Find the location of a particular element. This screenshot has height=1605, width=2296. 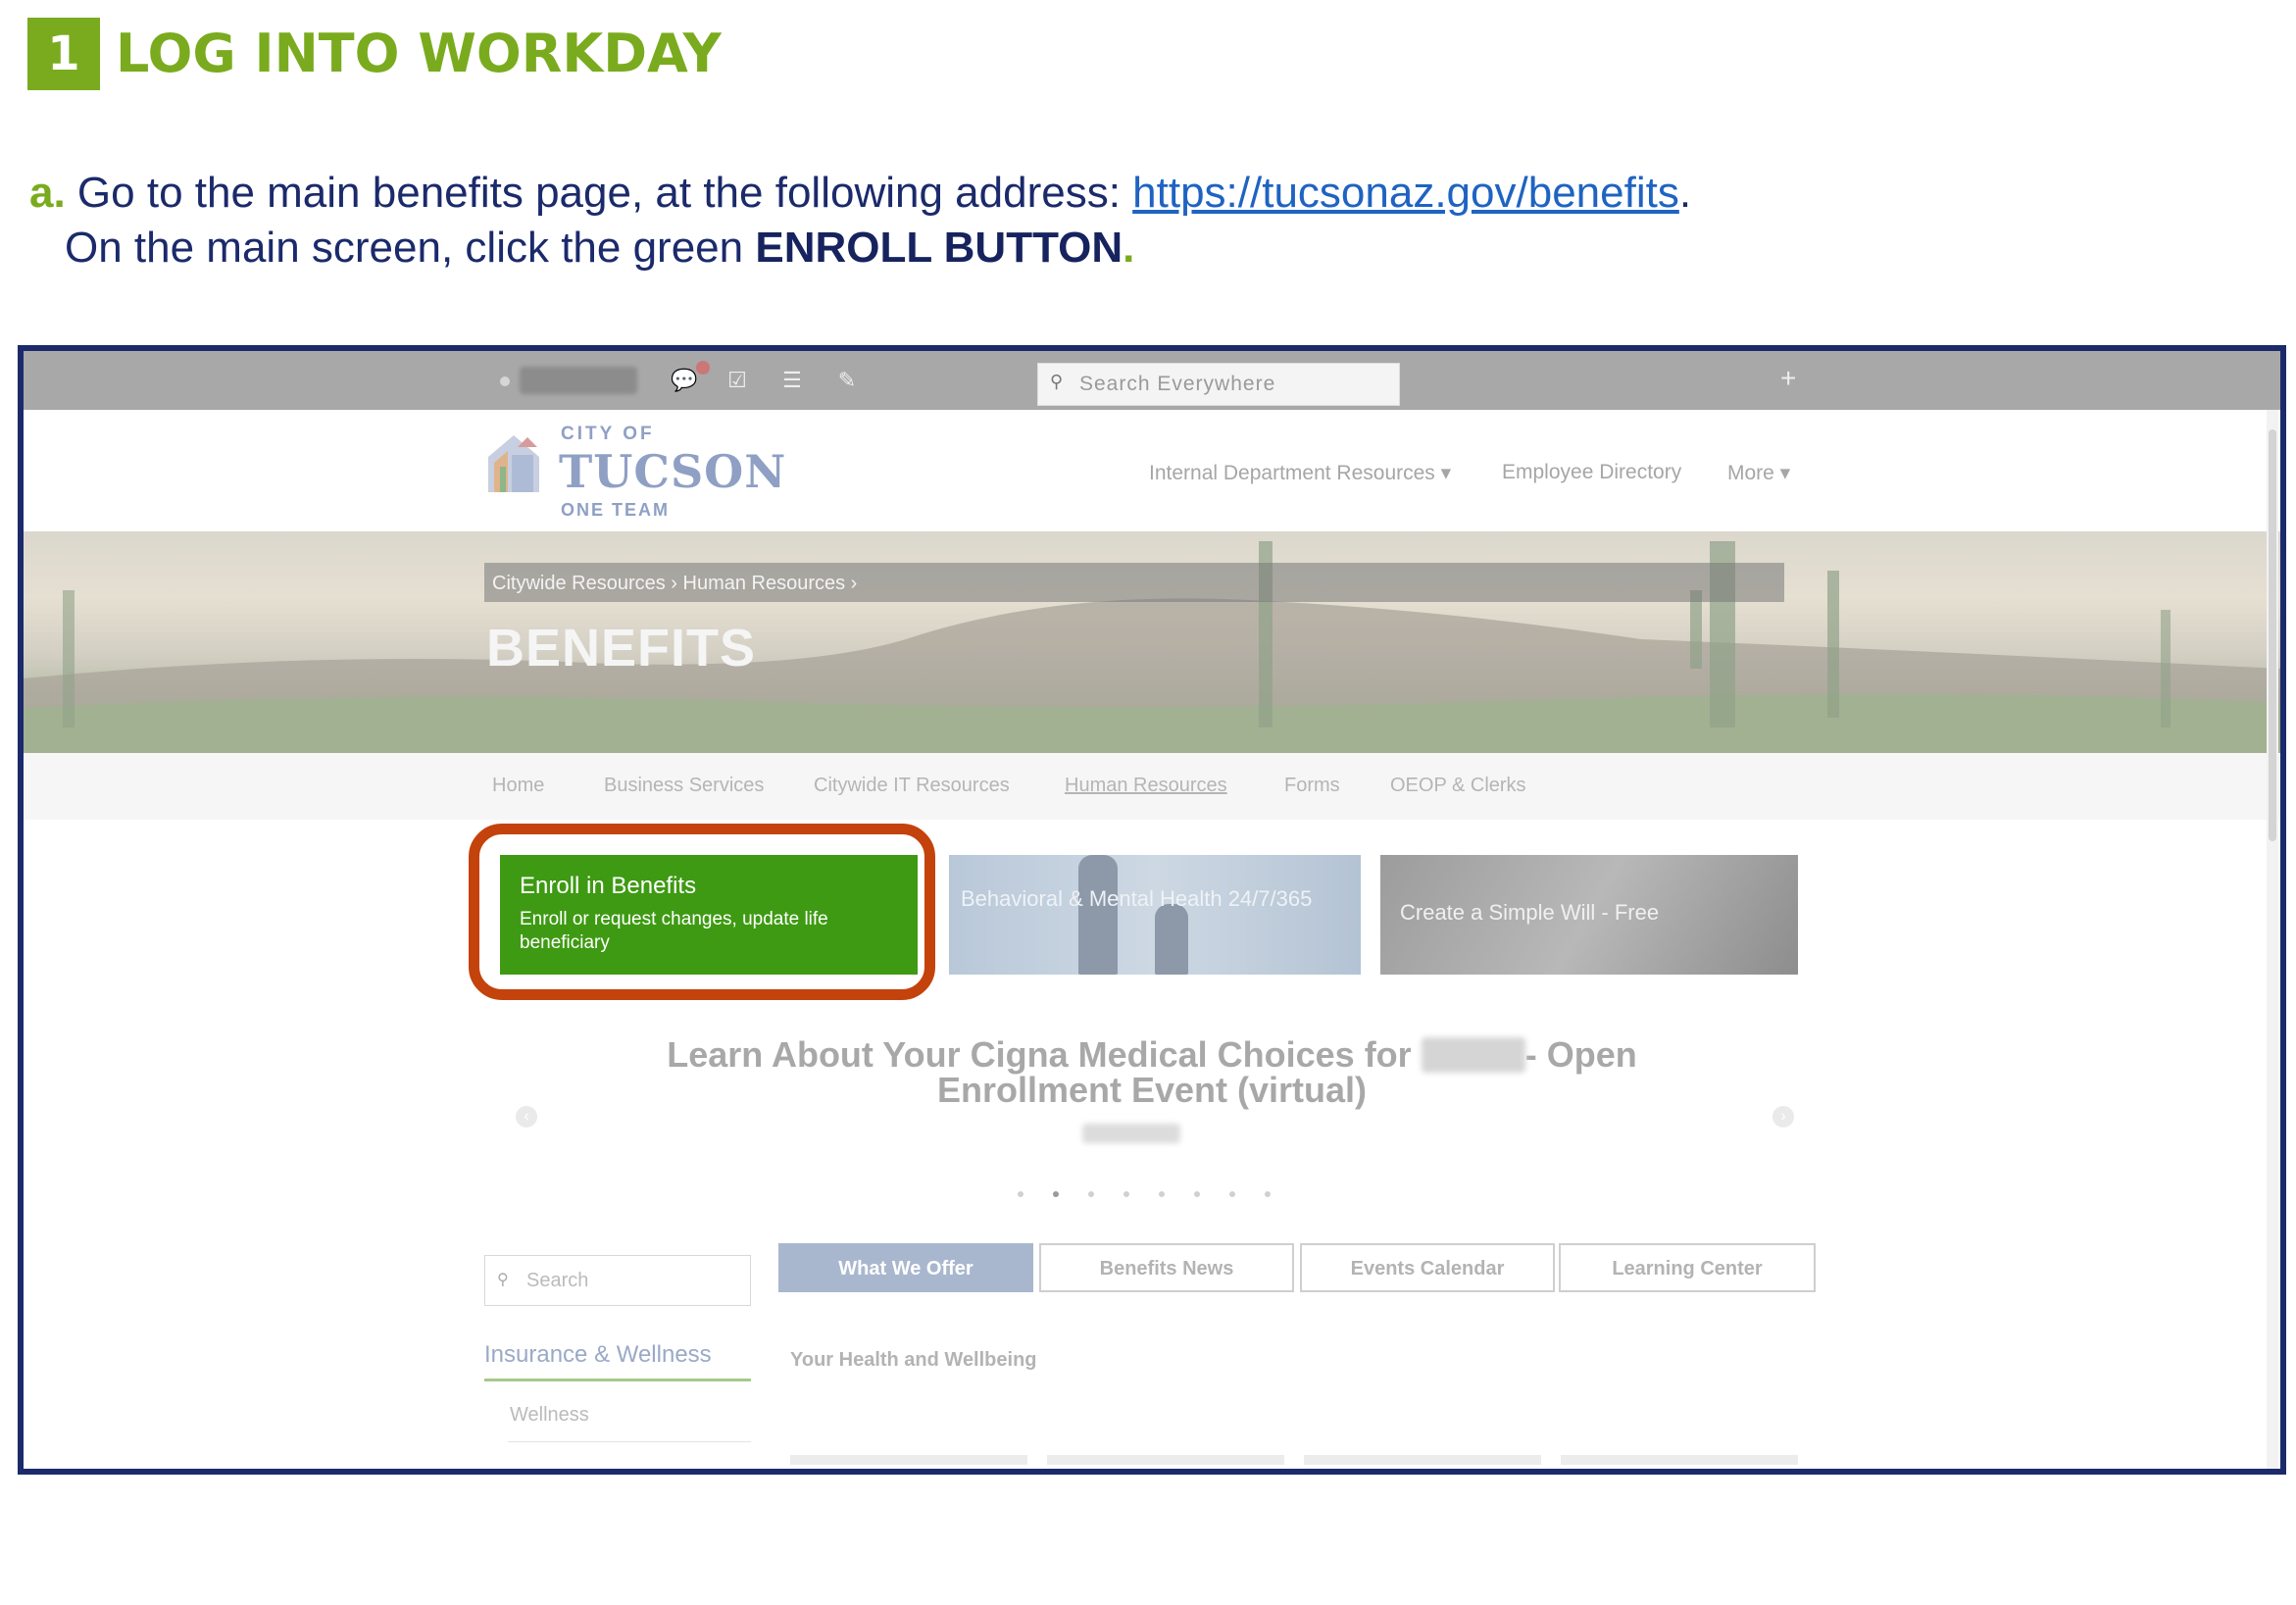

edit-icon: ✎ is located at coordinates (847, 381).